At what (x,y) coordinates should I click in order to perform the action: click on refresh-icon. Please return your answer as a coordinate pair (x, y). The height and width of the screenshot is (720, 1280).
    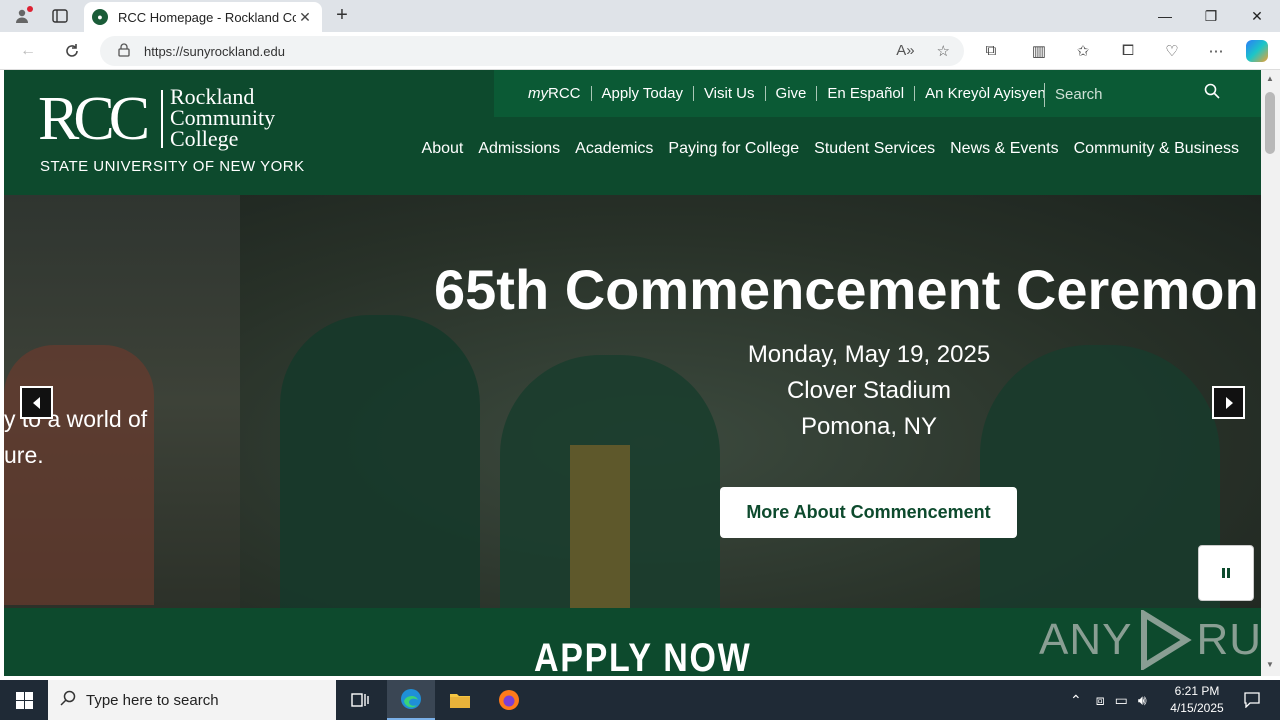
    Looking at the image, I should click on (72, 51).